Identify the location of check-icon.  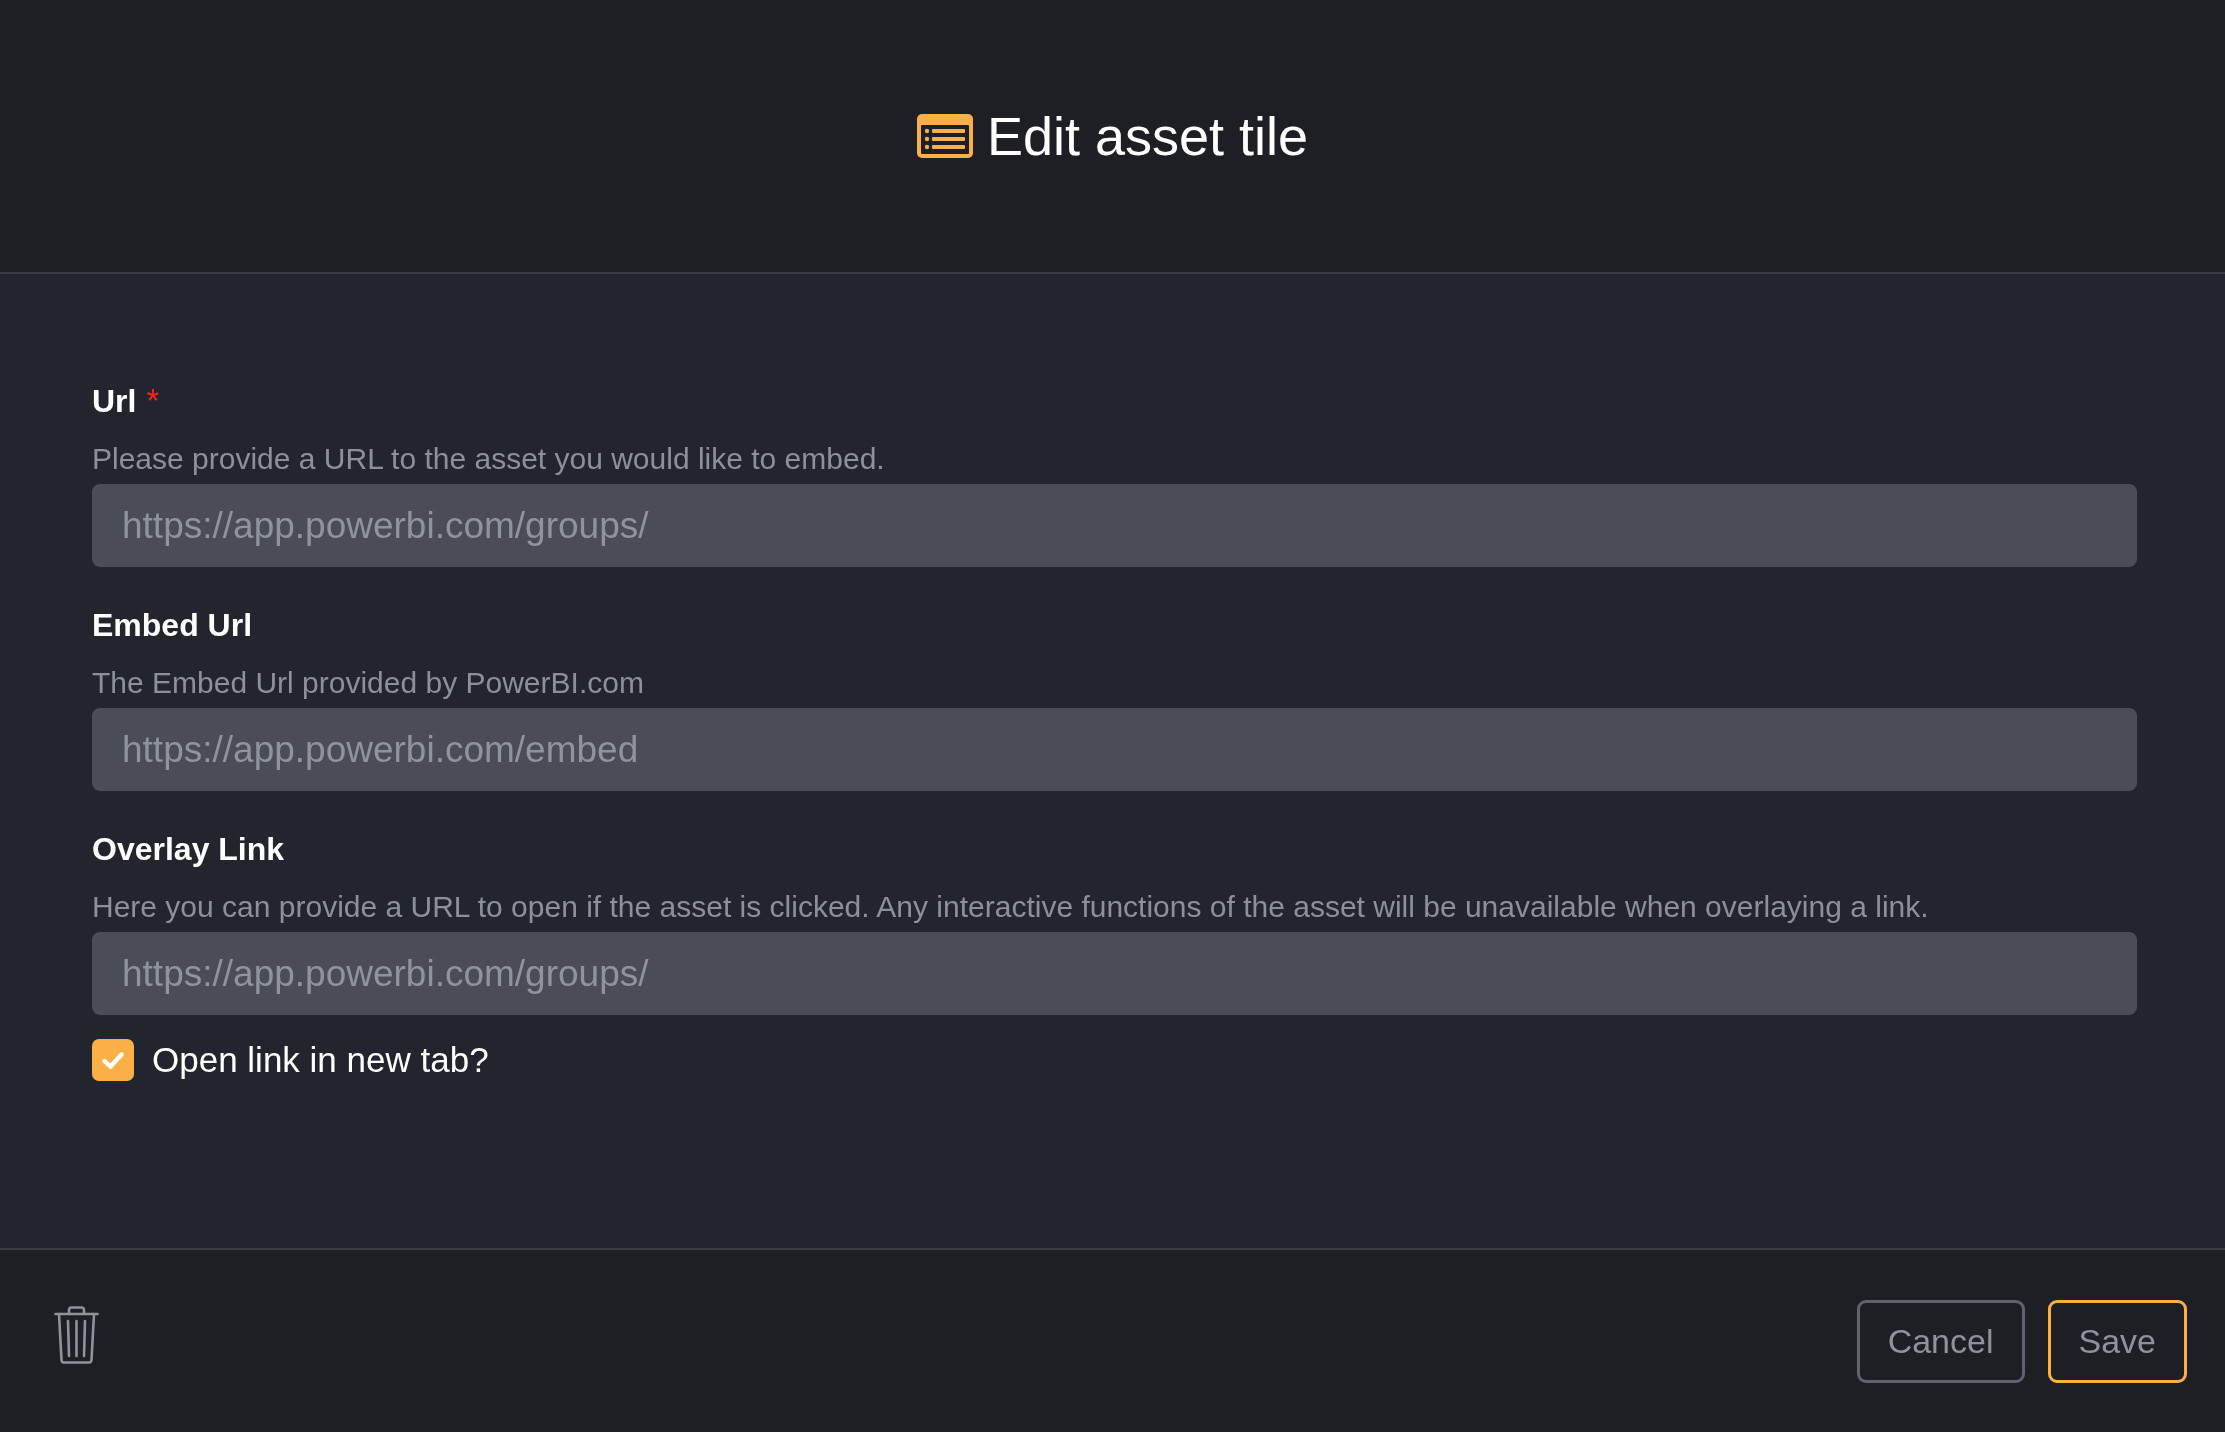
(113, 1060).